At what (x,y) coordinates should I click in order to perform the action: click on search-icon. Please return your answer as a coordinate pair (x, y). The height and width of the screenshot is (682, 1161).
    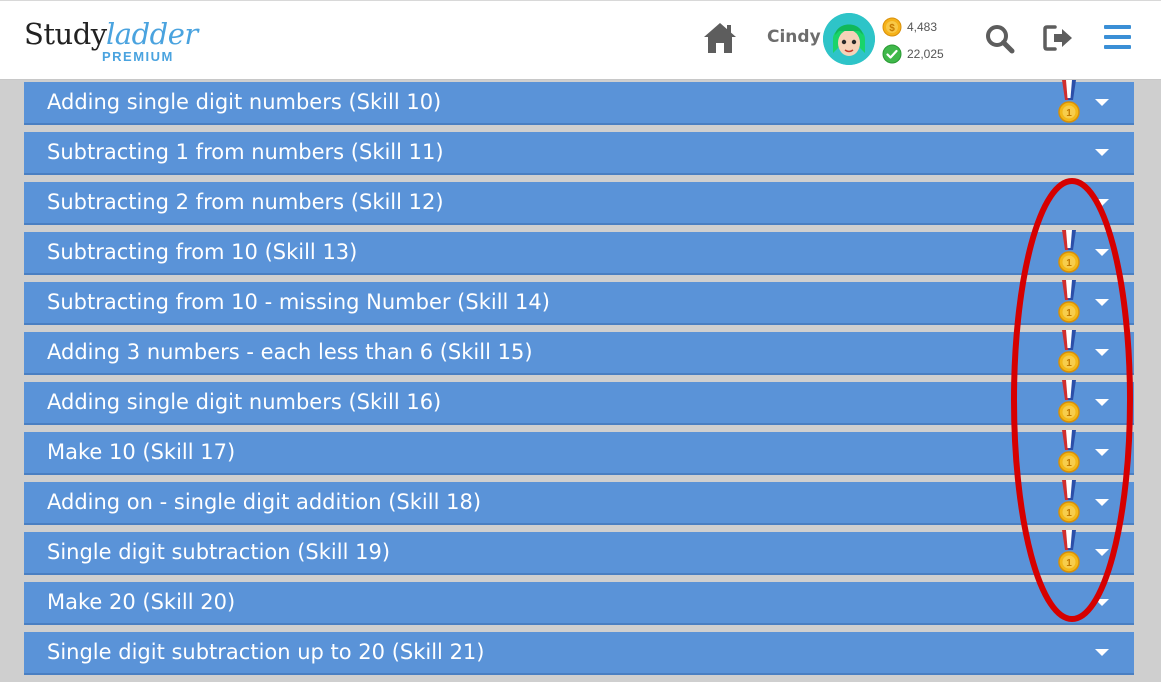
    Looking at the image, I should click on (1000, 39).